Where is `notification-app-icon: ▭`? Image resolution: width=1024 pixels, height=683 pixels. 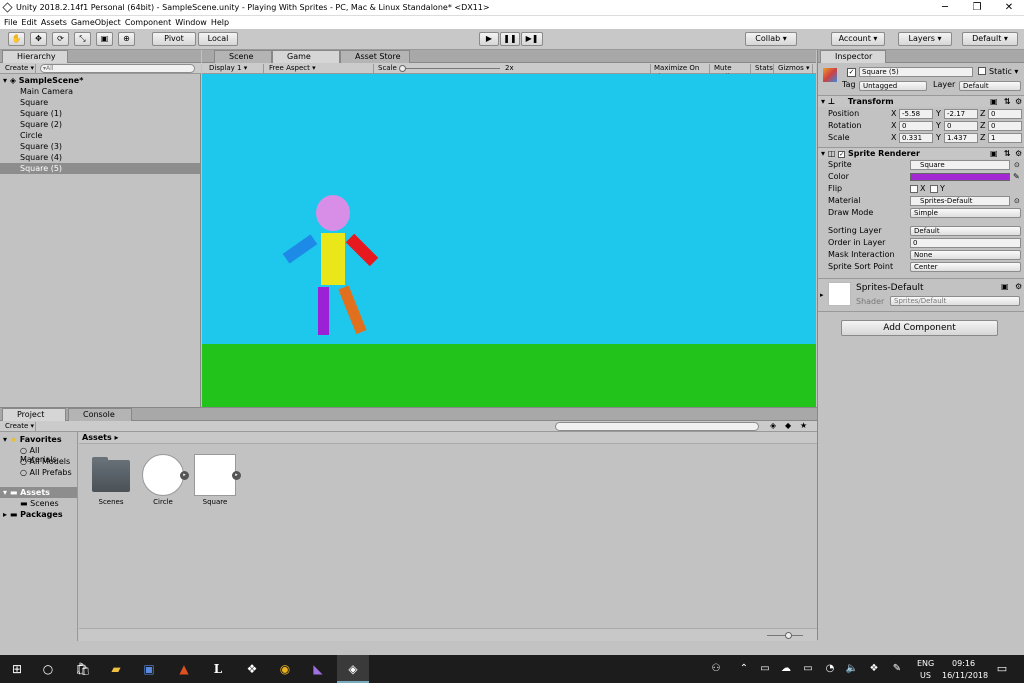
notification-app-icon: ▭ is located at coordinates (765, 669).